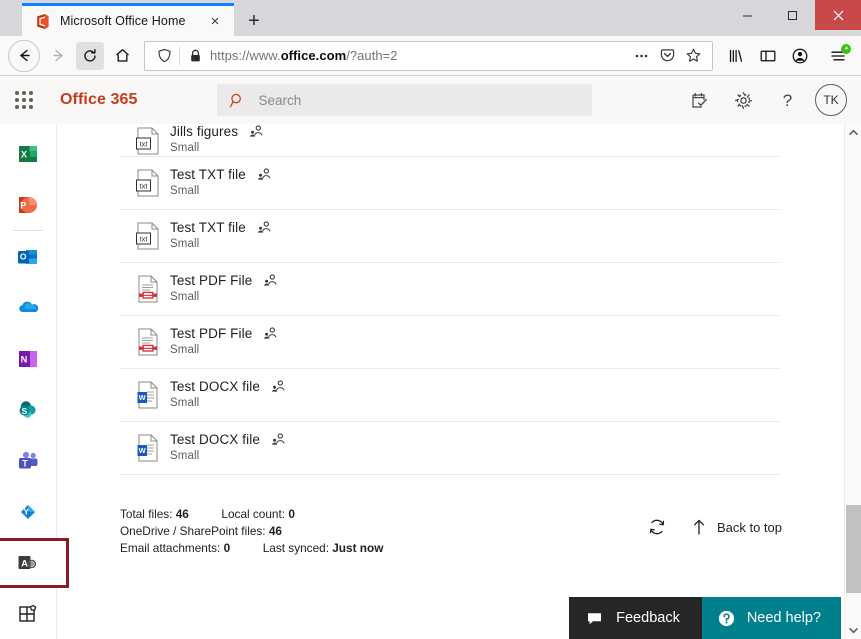  I want to click on bottom-action-bar: Feedback Need help?, so click(705, 618).